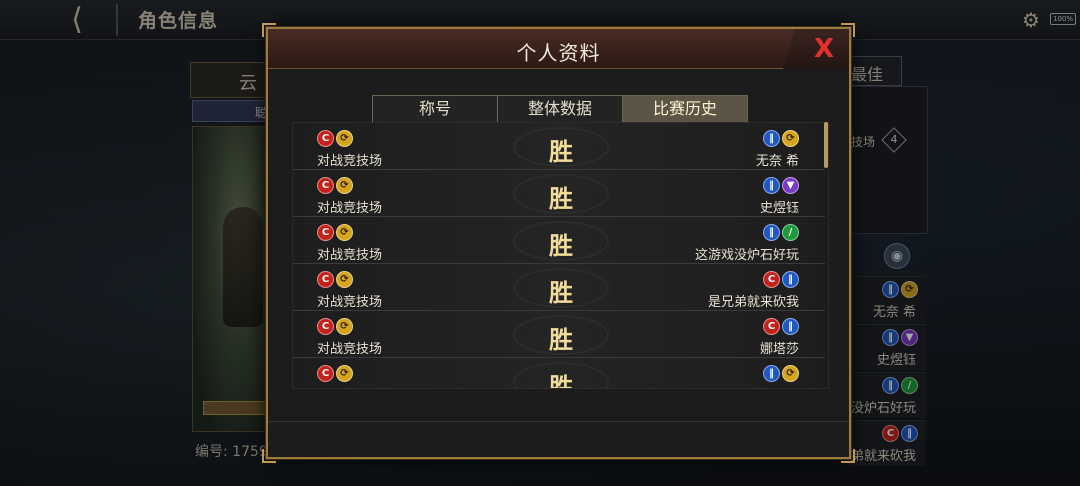  I want to click on modal-tabs: 称号 整体数据 比赛历史, so click(560, 112).